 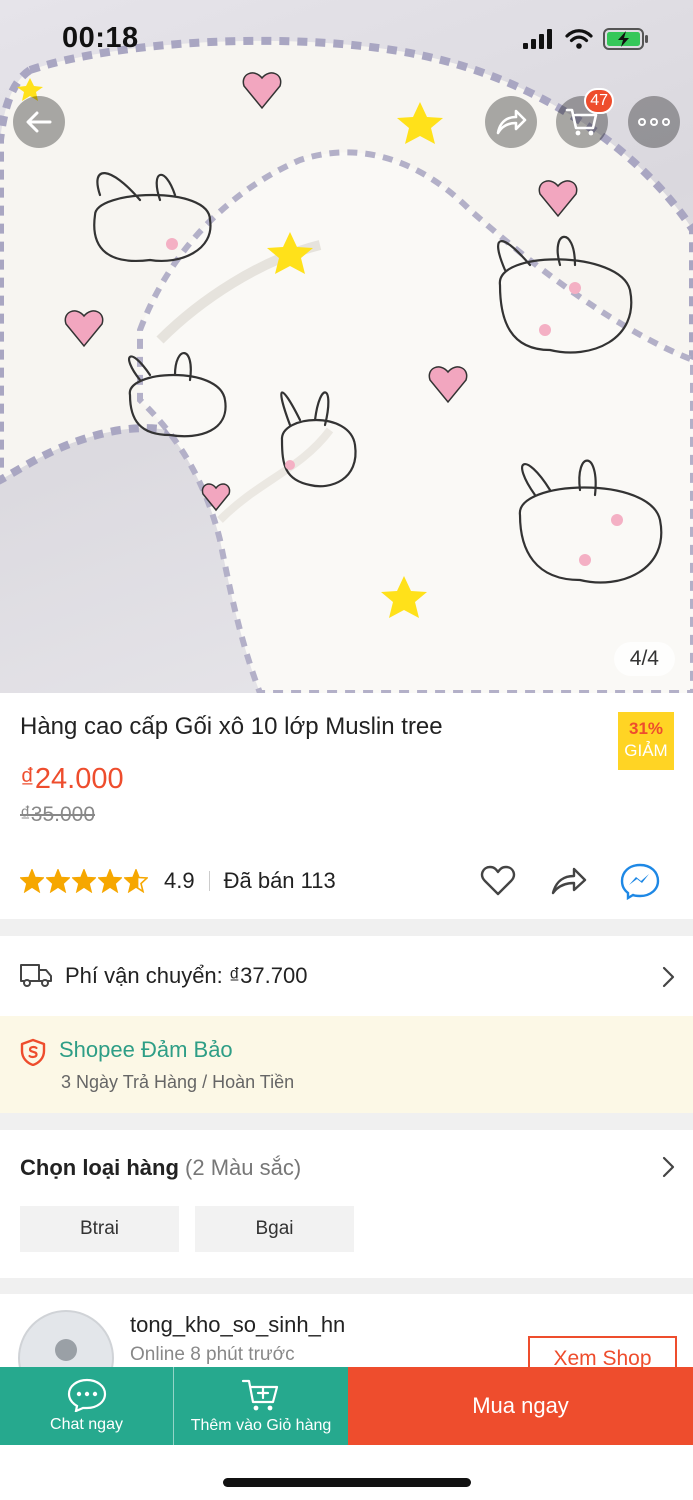 What do you see at coordinates (238, 1324) in the screenshot?
I see `shop-name: tong_kho_so_sinh_hn` at bounding box center [238, 1324].